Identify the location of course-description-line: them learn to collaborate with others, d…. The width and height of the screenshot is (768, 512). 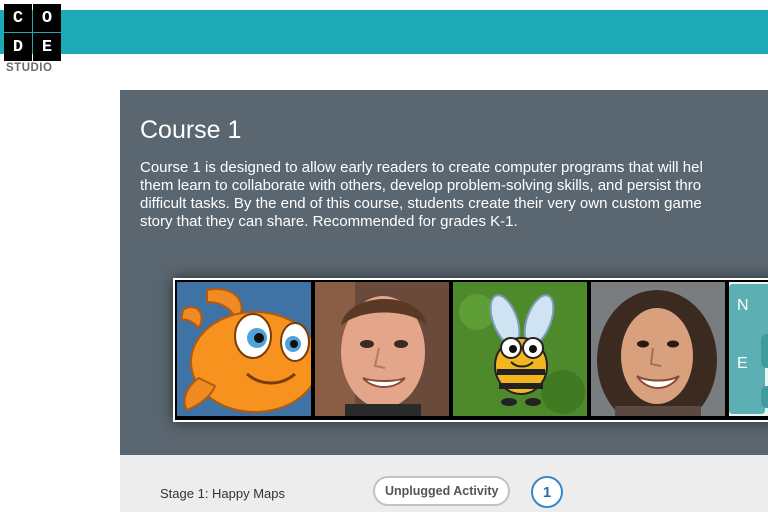
(421, 185).